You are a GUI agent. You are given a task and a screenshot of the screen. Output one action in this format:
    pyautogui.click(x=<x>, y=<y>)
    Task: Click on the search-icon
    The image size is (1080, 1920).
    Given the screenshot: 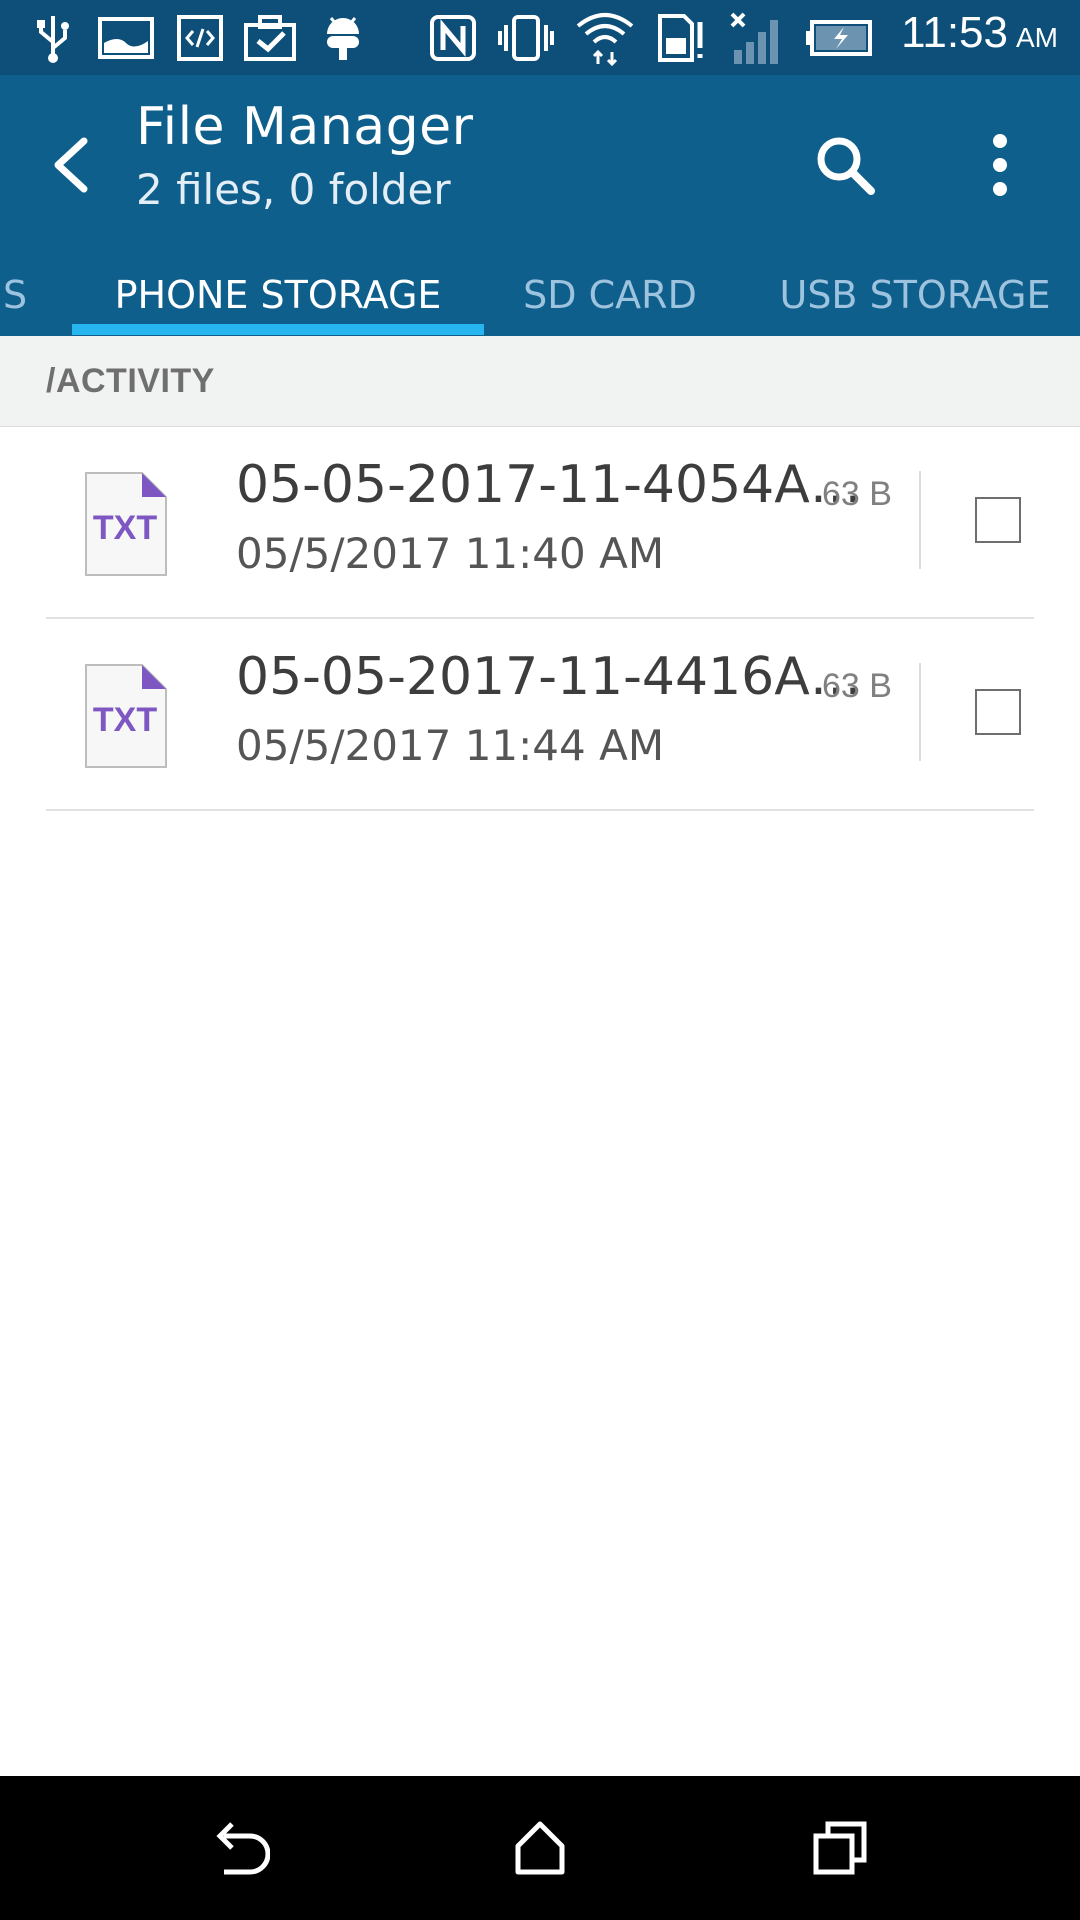 What is the action you would take?
    pyautogui.click(x=846, y=166)
    